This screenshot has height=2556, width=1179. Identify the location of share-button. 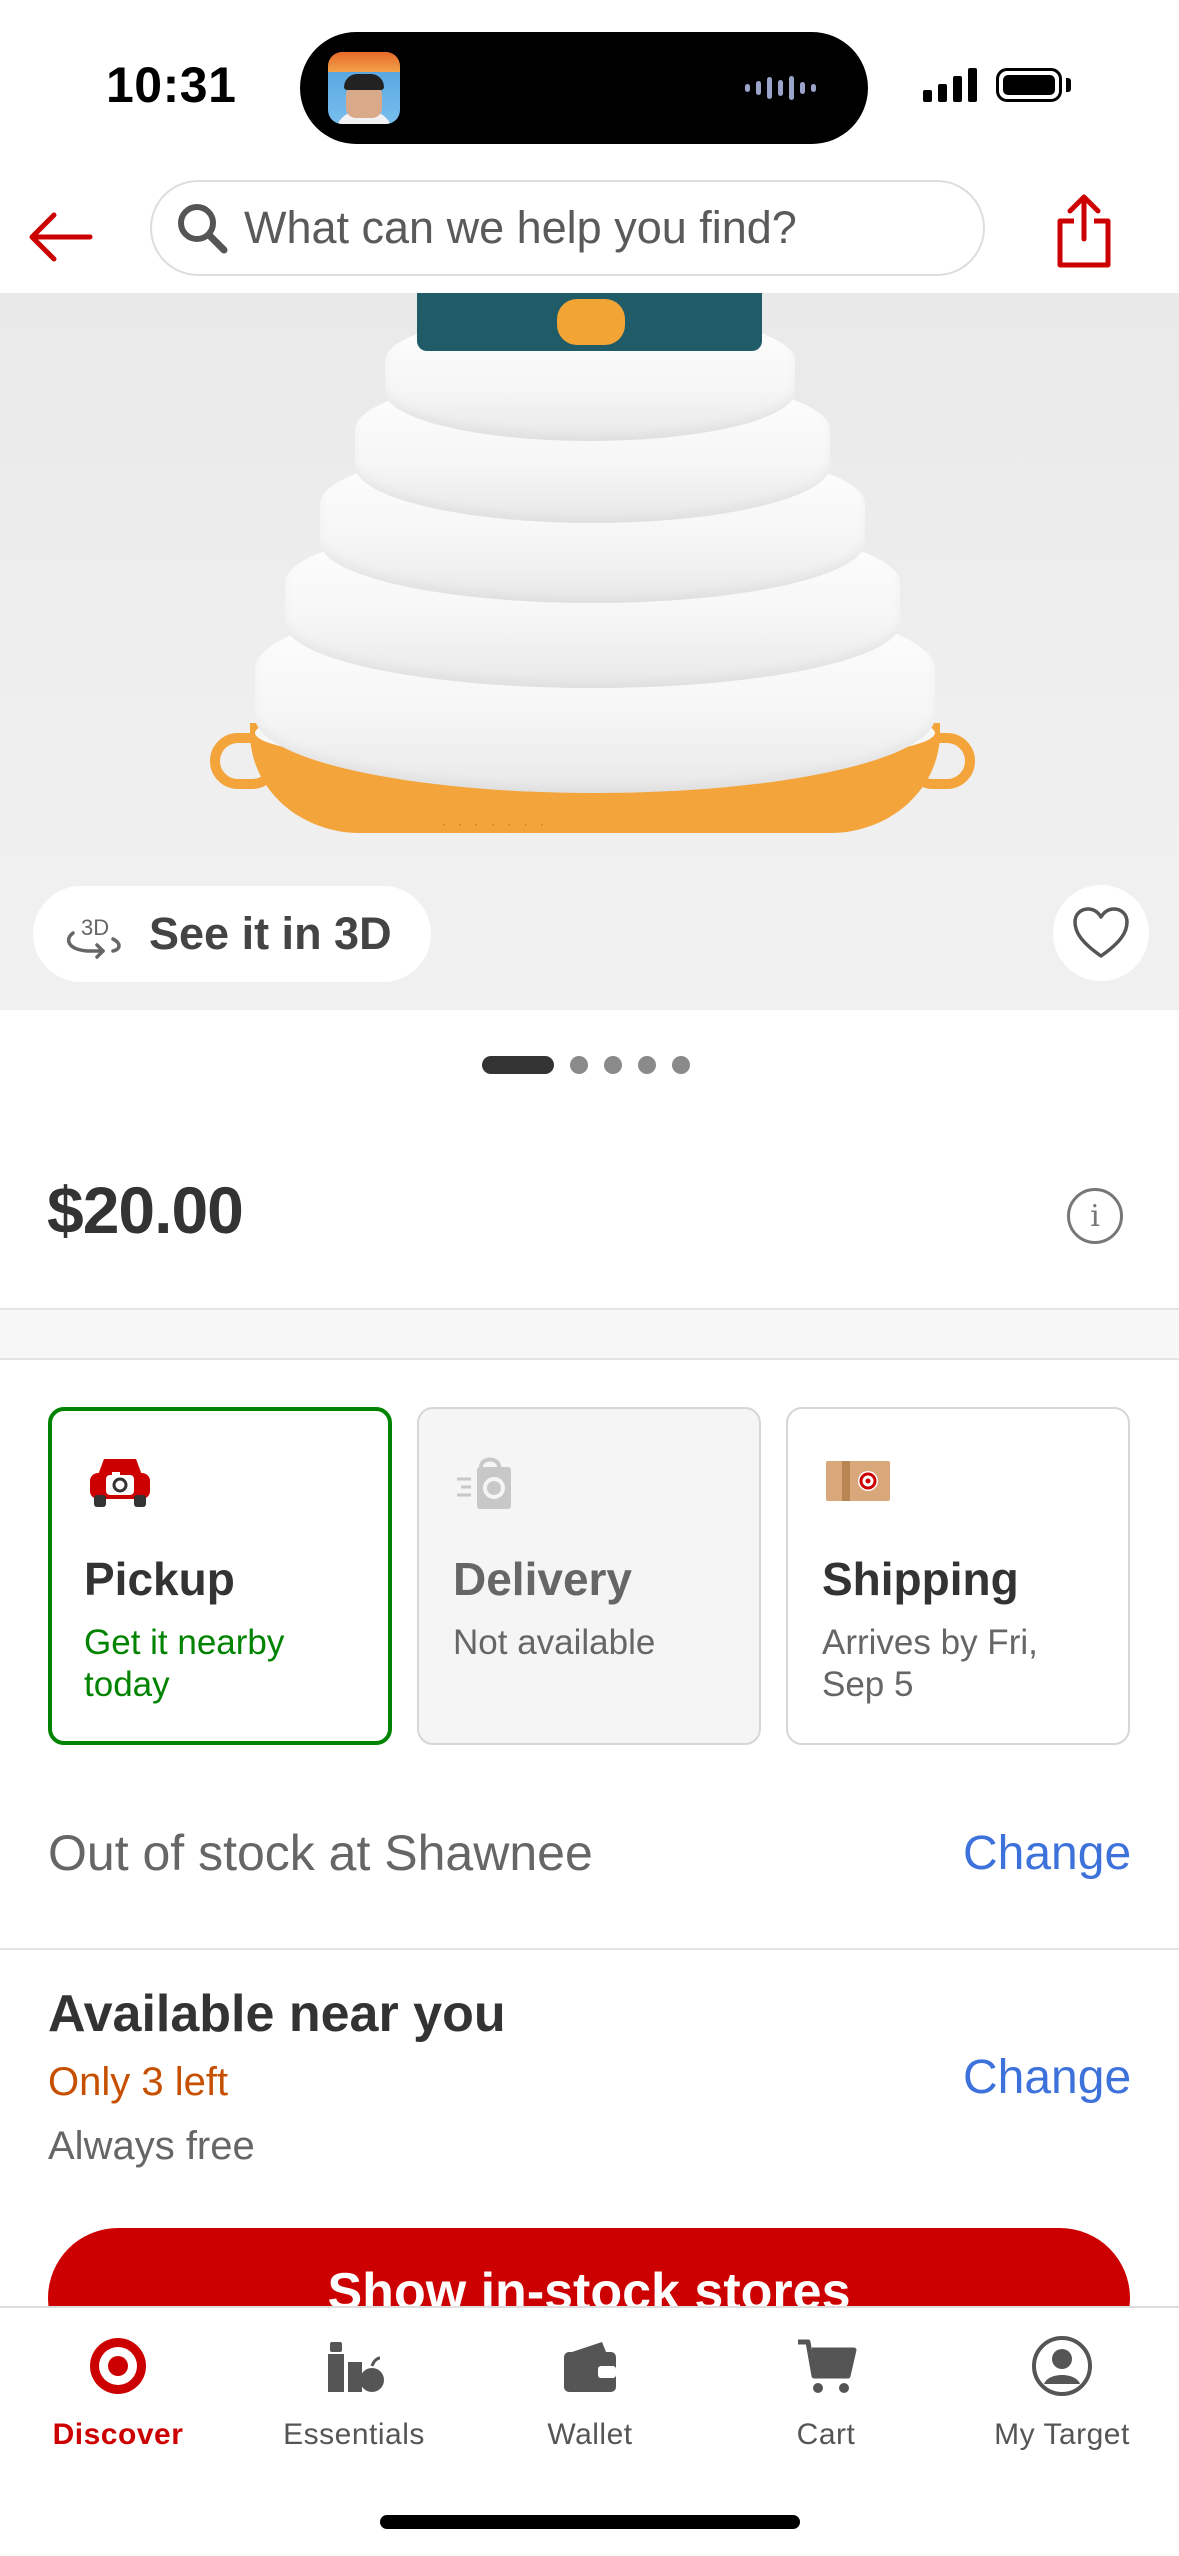
(1084, 231).